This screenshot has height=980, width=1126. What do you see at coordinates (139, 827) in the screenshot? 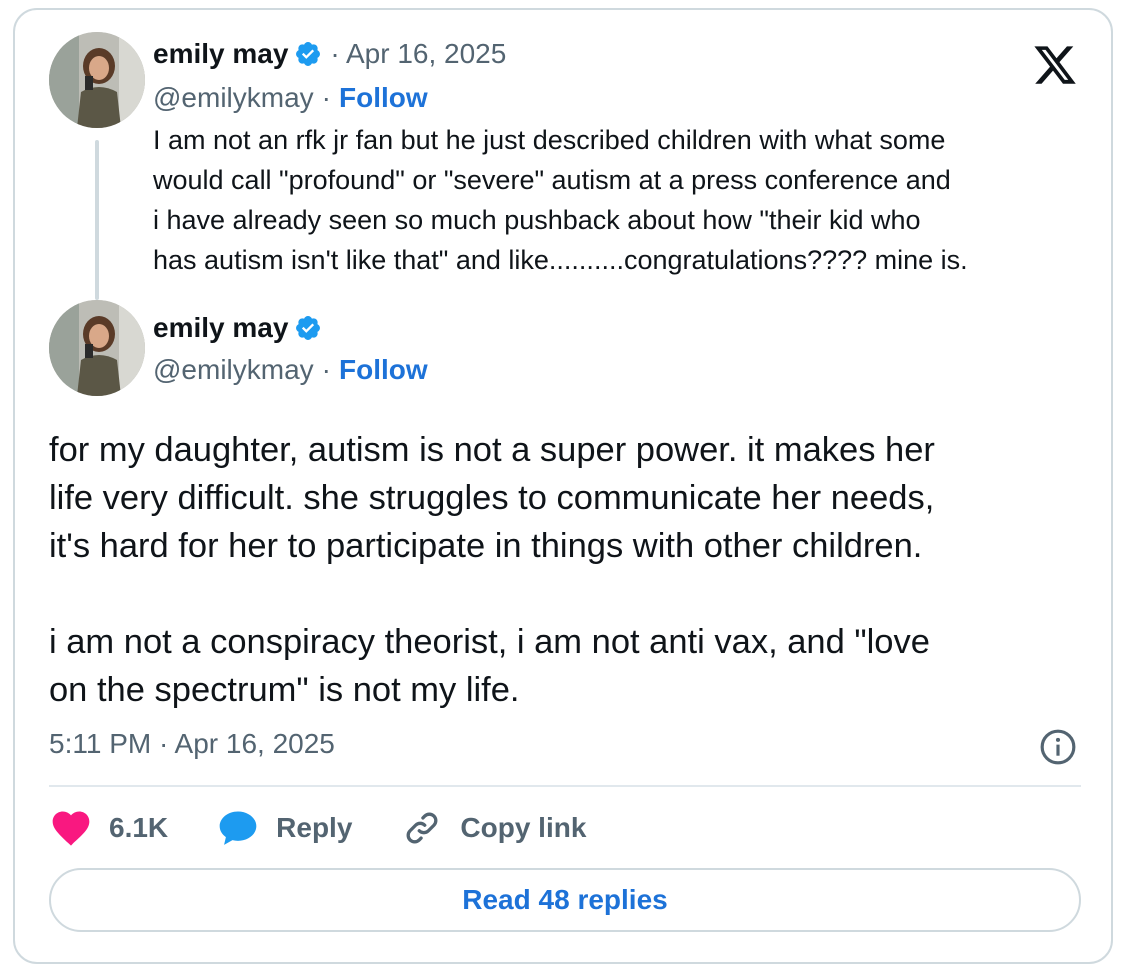
I see `like-count: 6.1K` at bounding box center [139, 827].